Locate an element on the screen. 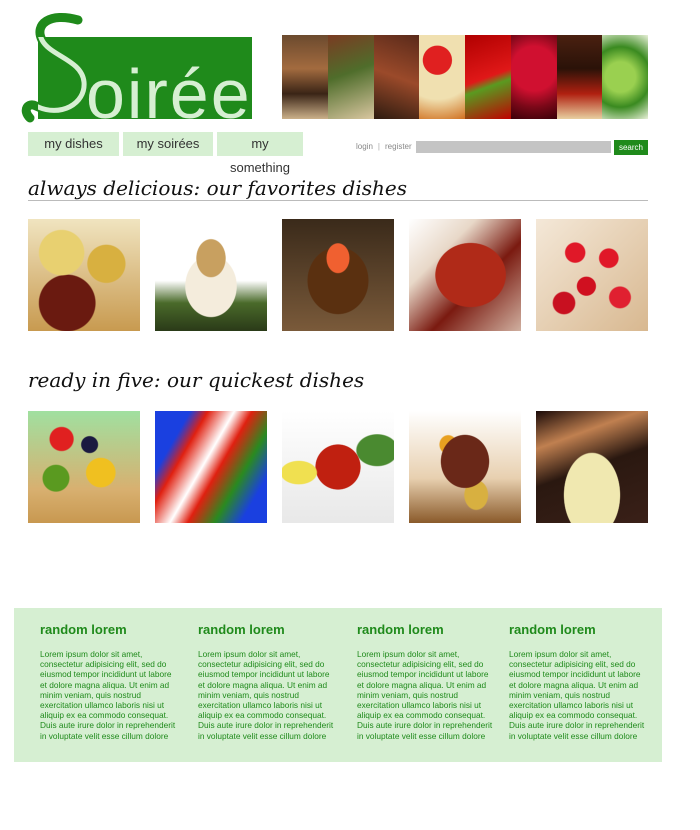 This screenshot has width=700, height=830. favorites-heading: always delicious: our favorites dishes is located at coordinates (217, 188).